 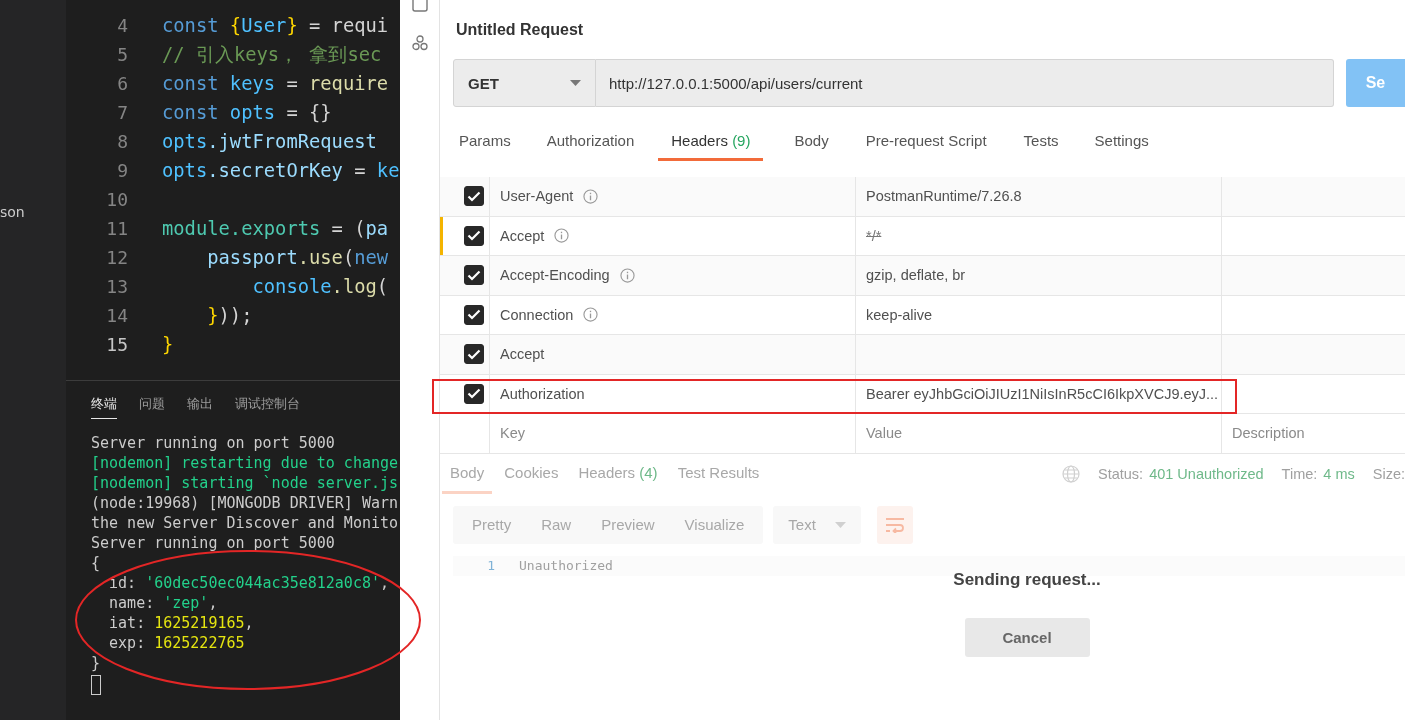 What do you see at coordinates (555, 275) in the screenshot?
I see `header-key: Accept-Encoding` at bounding box center [555, 275].